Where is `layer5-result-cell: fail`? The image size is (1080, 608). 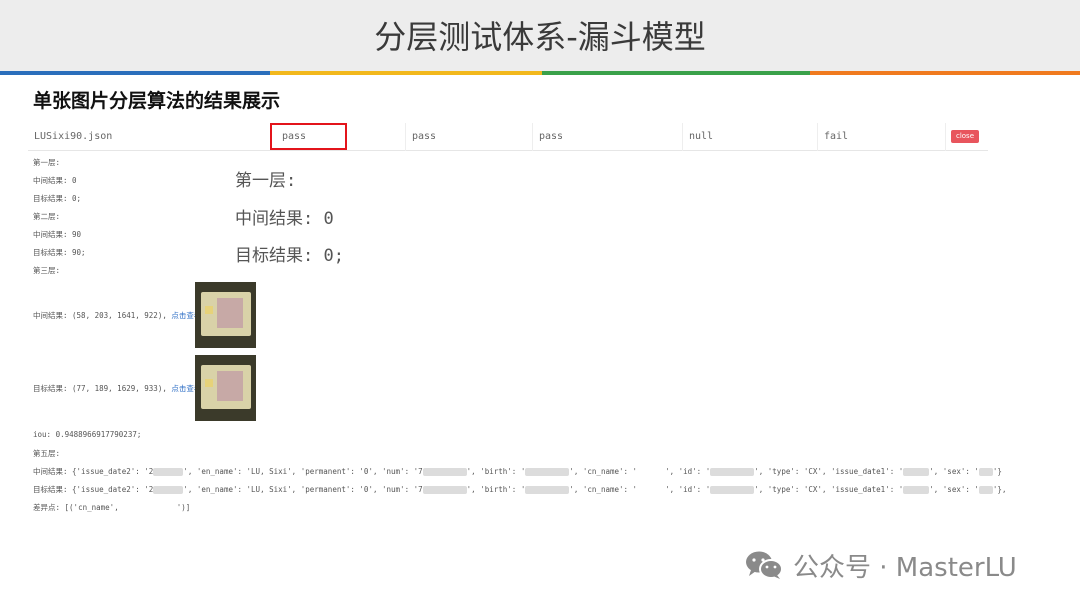 layer5-result-cell: fail is located at coordinates (882, 137).